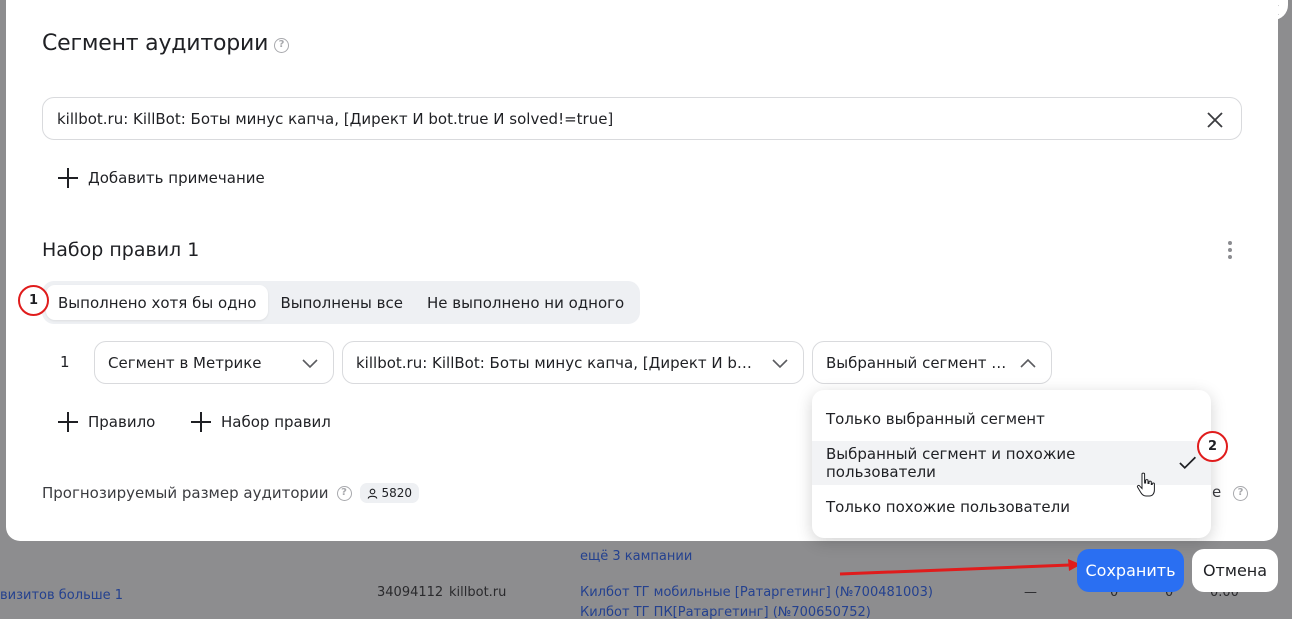 The height and width of the screenshot is (619, 1292). What do you see at coordinates (185, 493) in the screenshot?
I see `forecast-label: Прогнозируемый размер аудитории` at bounding box center [185, 493].